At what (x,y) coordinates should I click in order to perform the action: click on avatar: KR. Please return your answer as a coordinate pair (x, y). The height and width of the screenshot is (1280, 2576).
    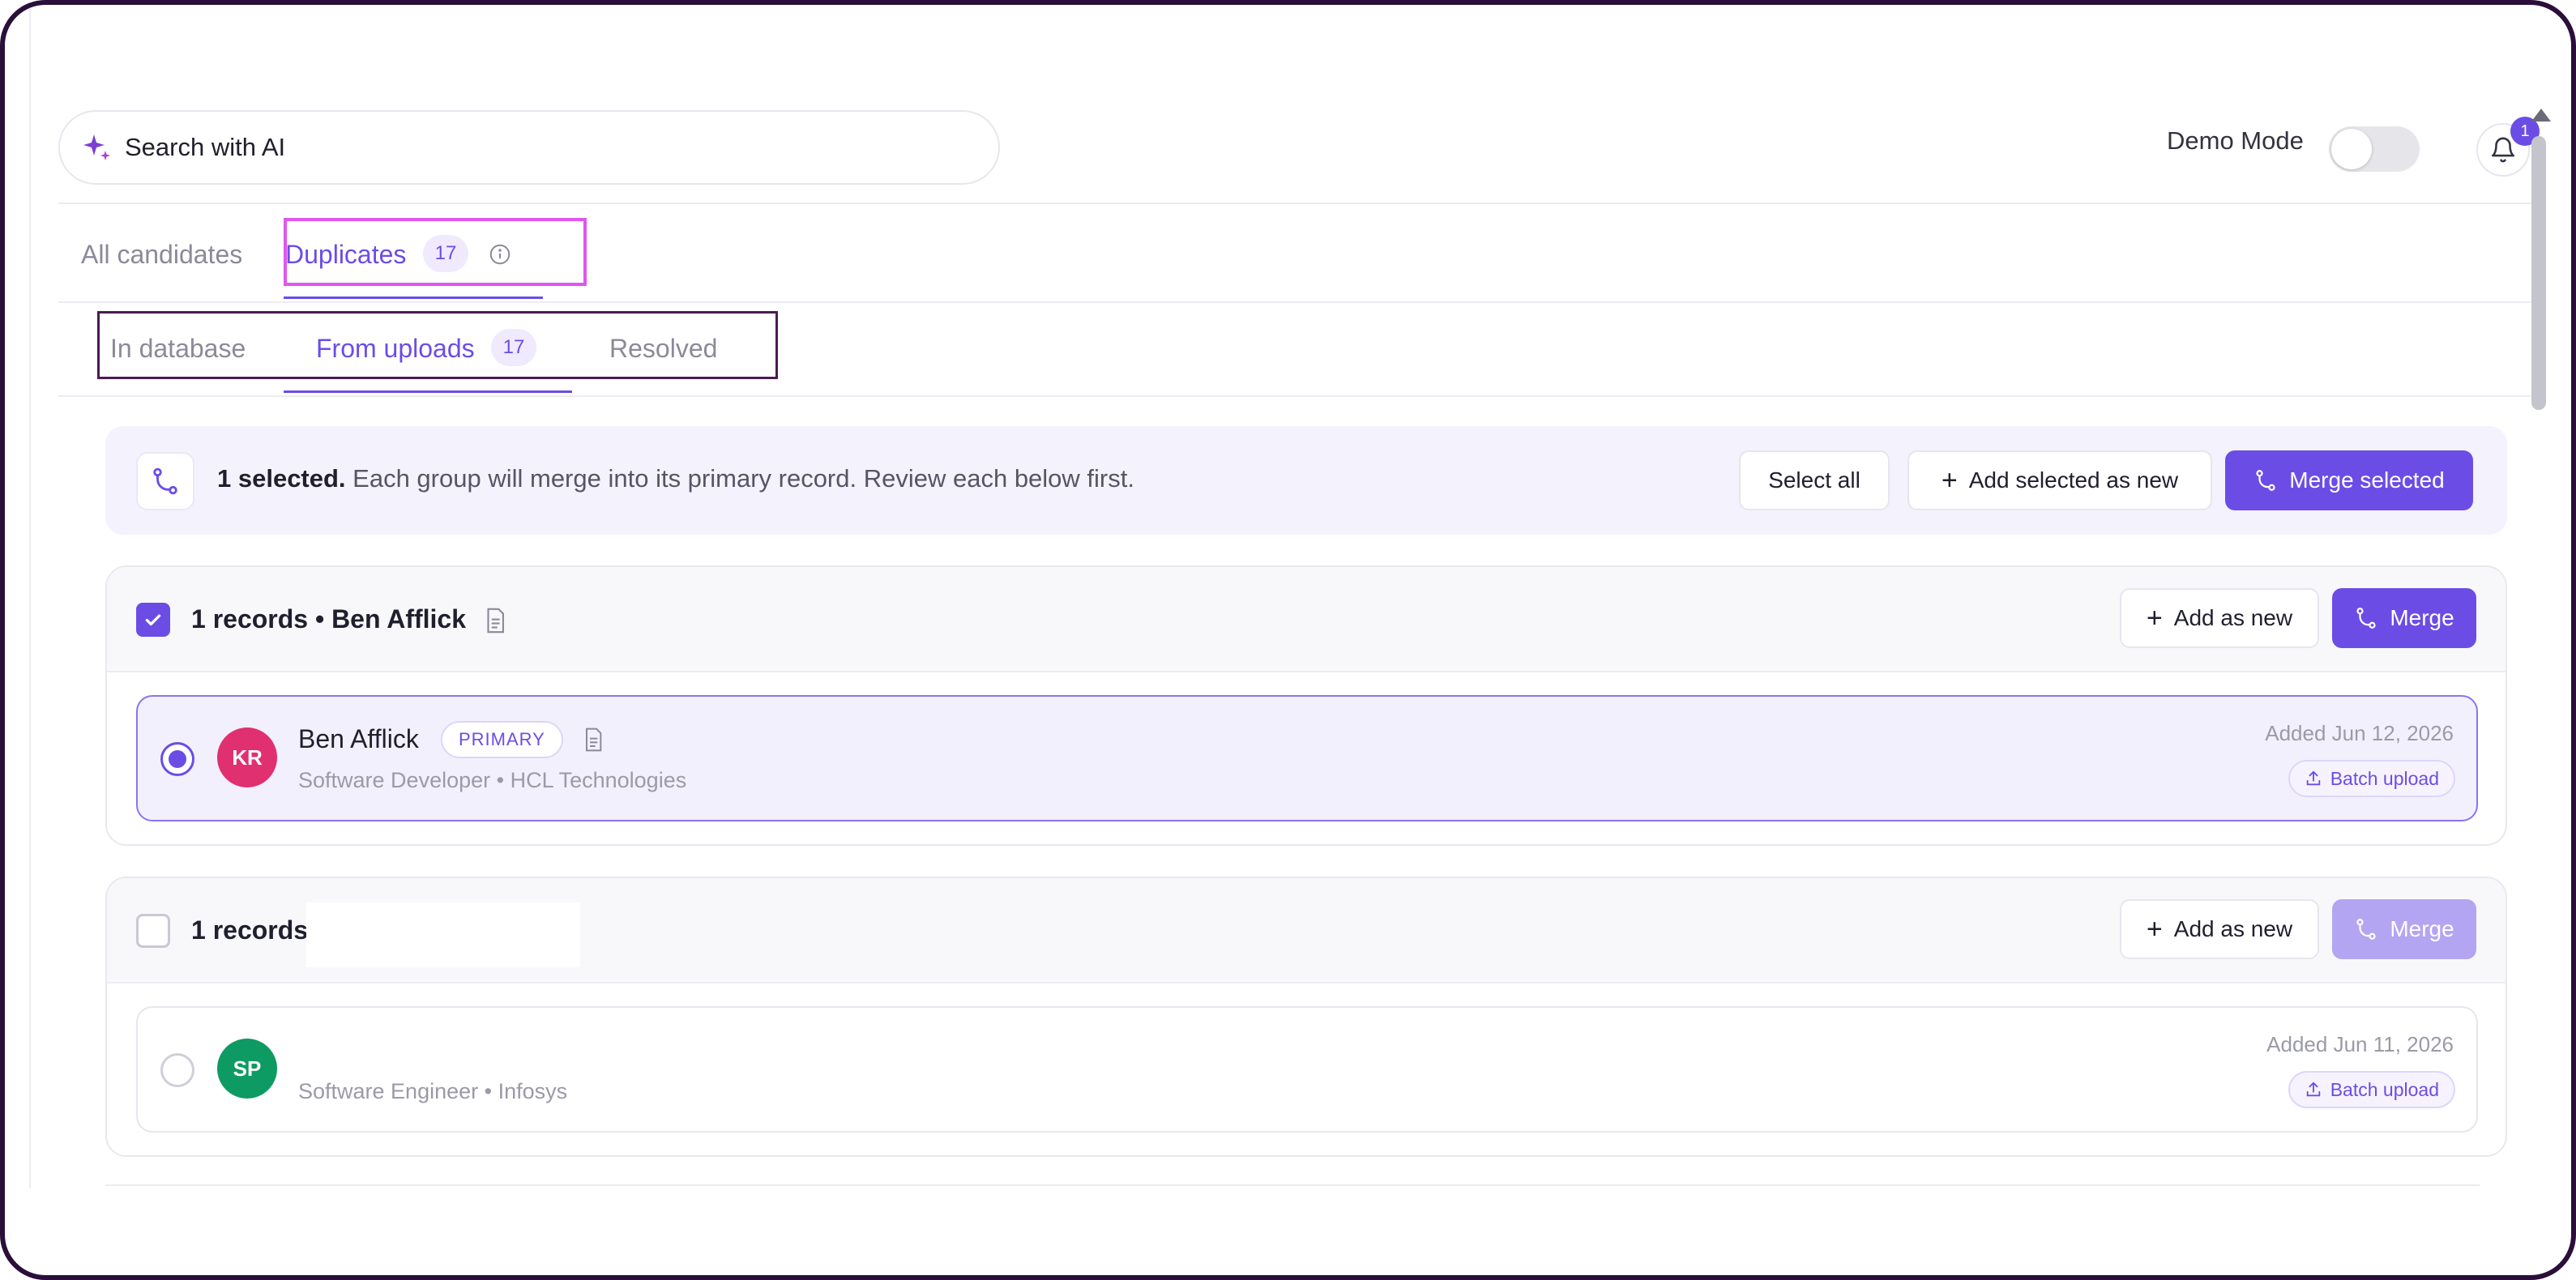
    Looking at the image, I should click on (247, 757).